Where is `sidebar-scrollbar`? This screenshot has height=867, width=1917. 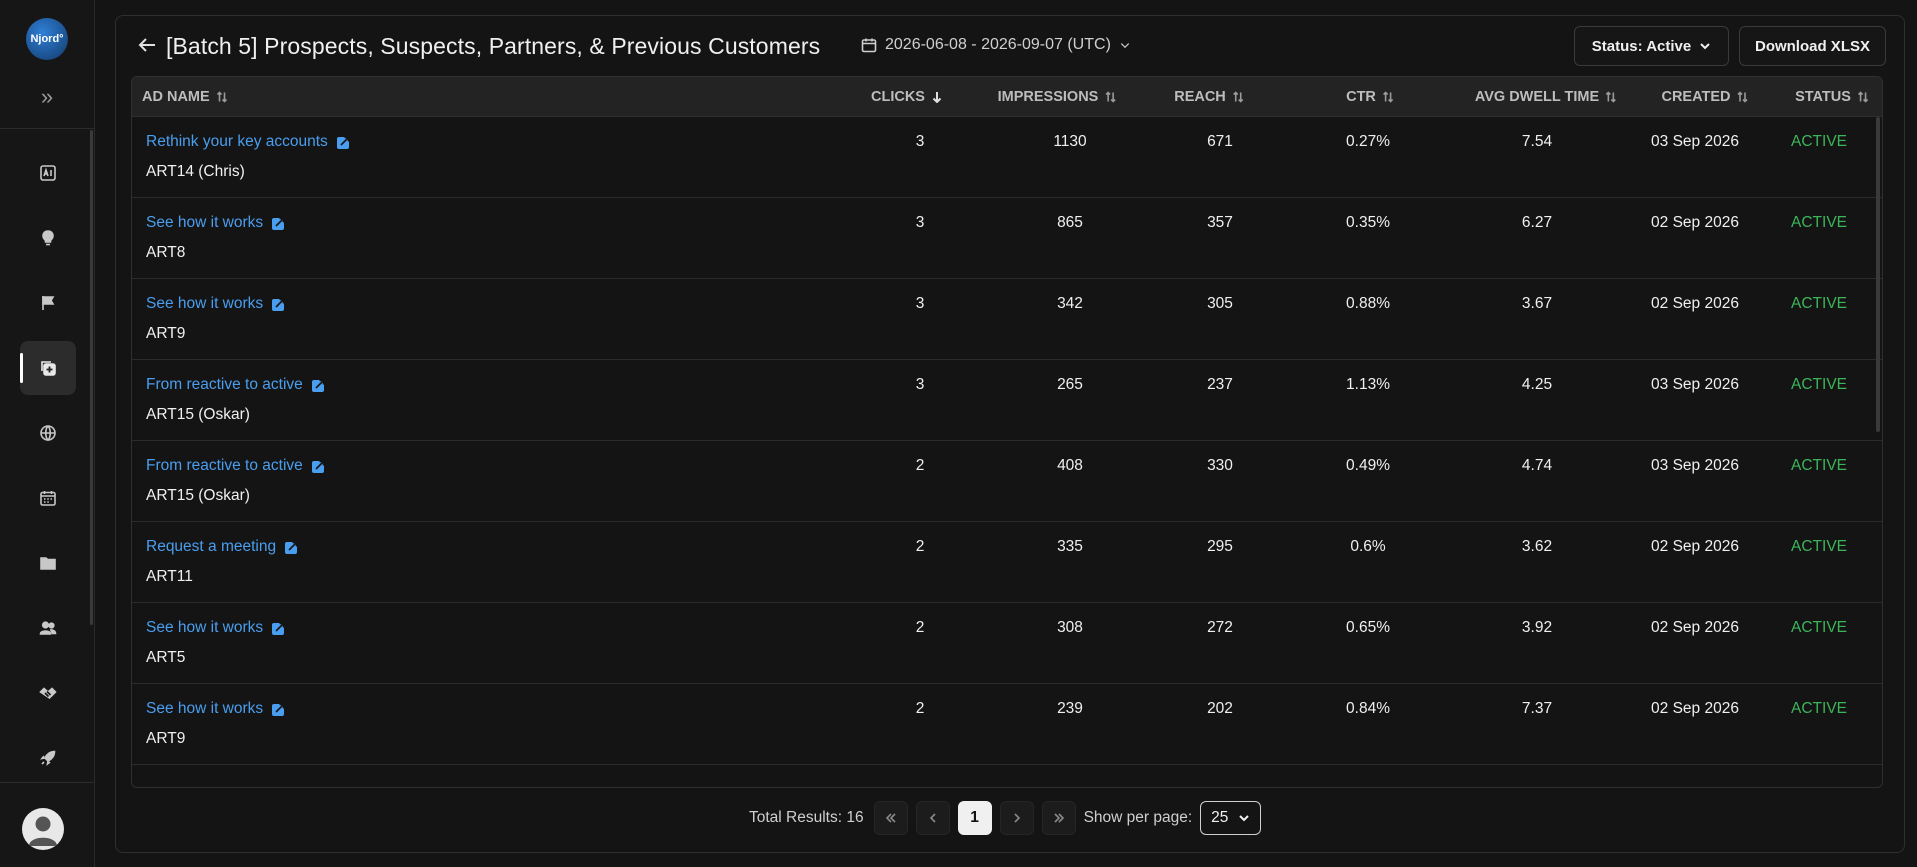
sidebar-scrollbar is located at coordinates (91, 377).